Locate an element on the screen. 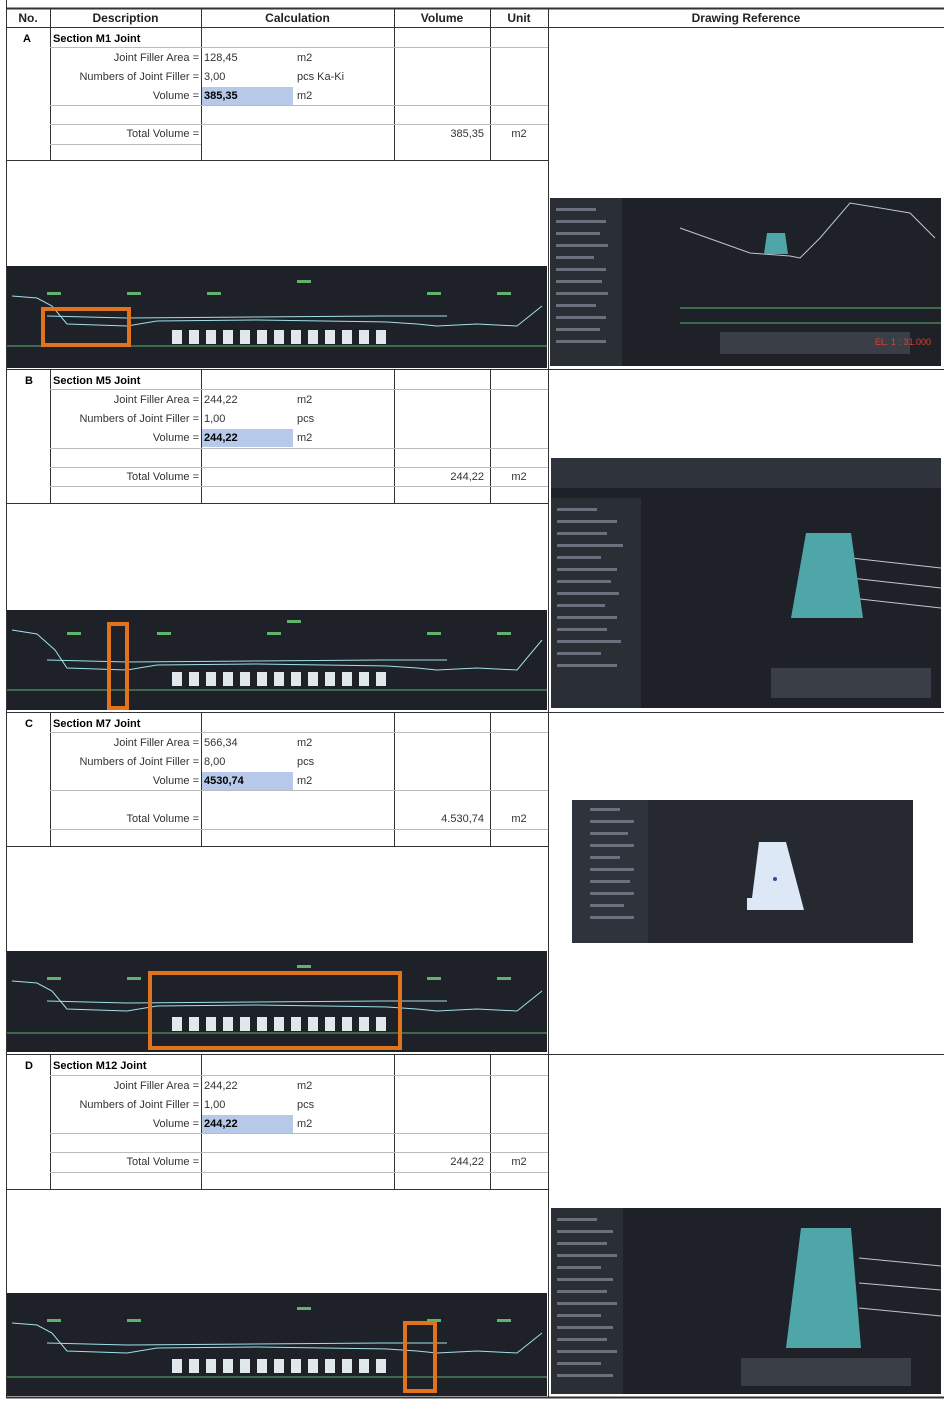 This screenshot has width=944, height=1401. volume-value: 385,35 is located at coordinates (221, 96).